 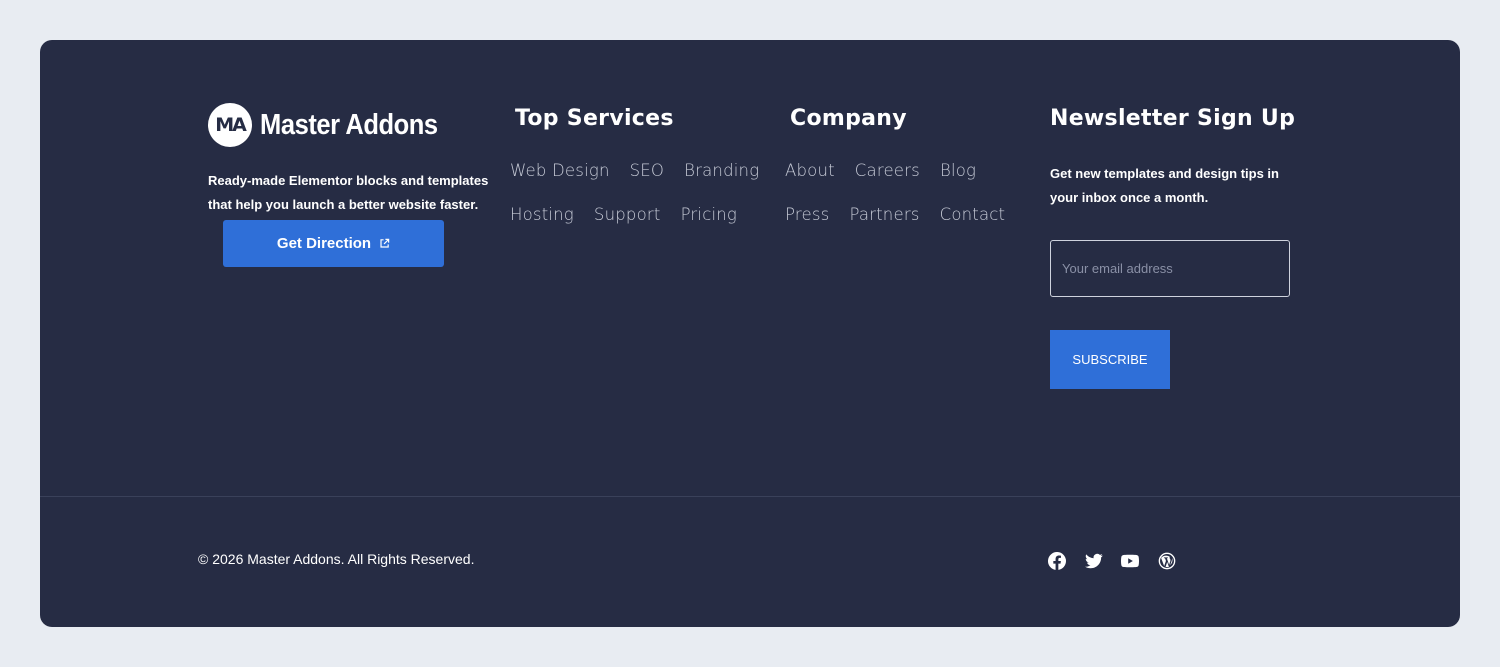 I want to click on brand-name: Master Addons, so click(x=349, y=124).